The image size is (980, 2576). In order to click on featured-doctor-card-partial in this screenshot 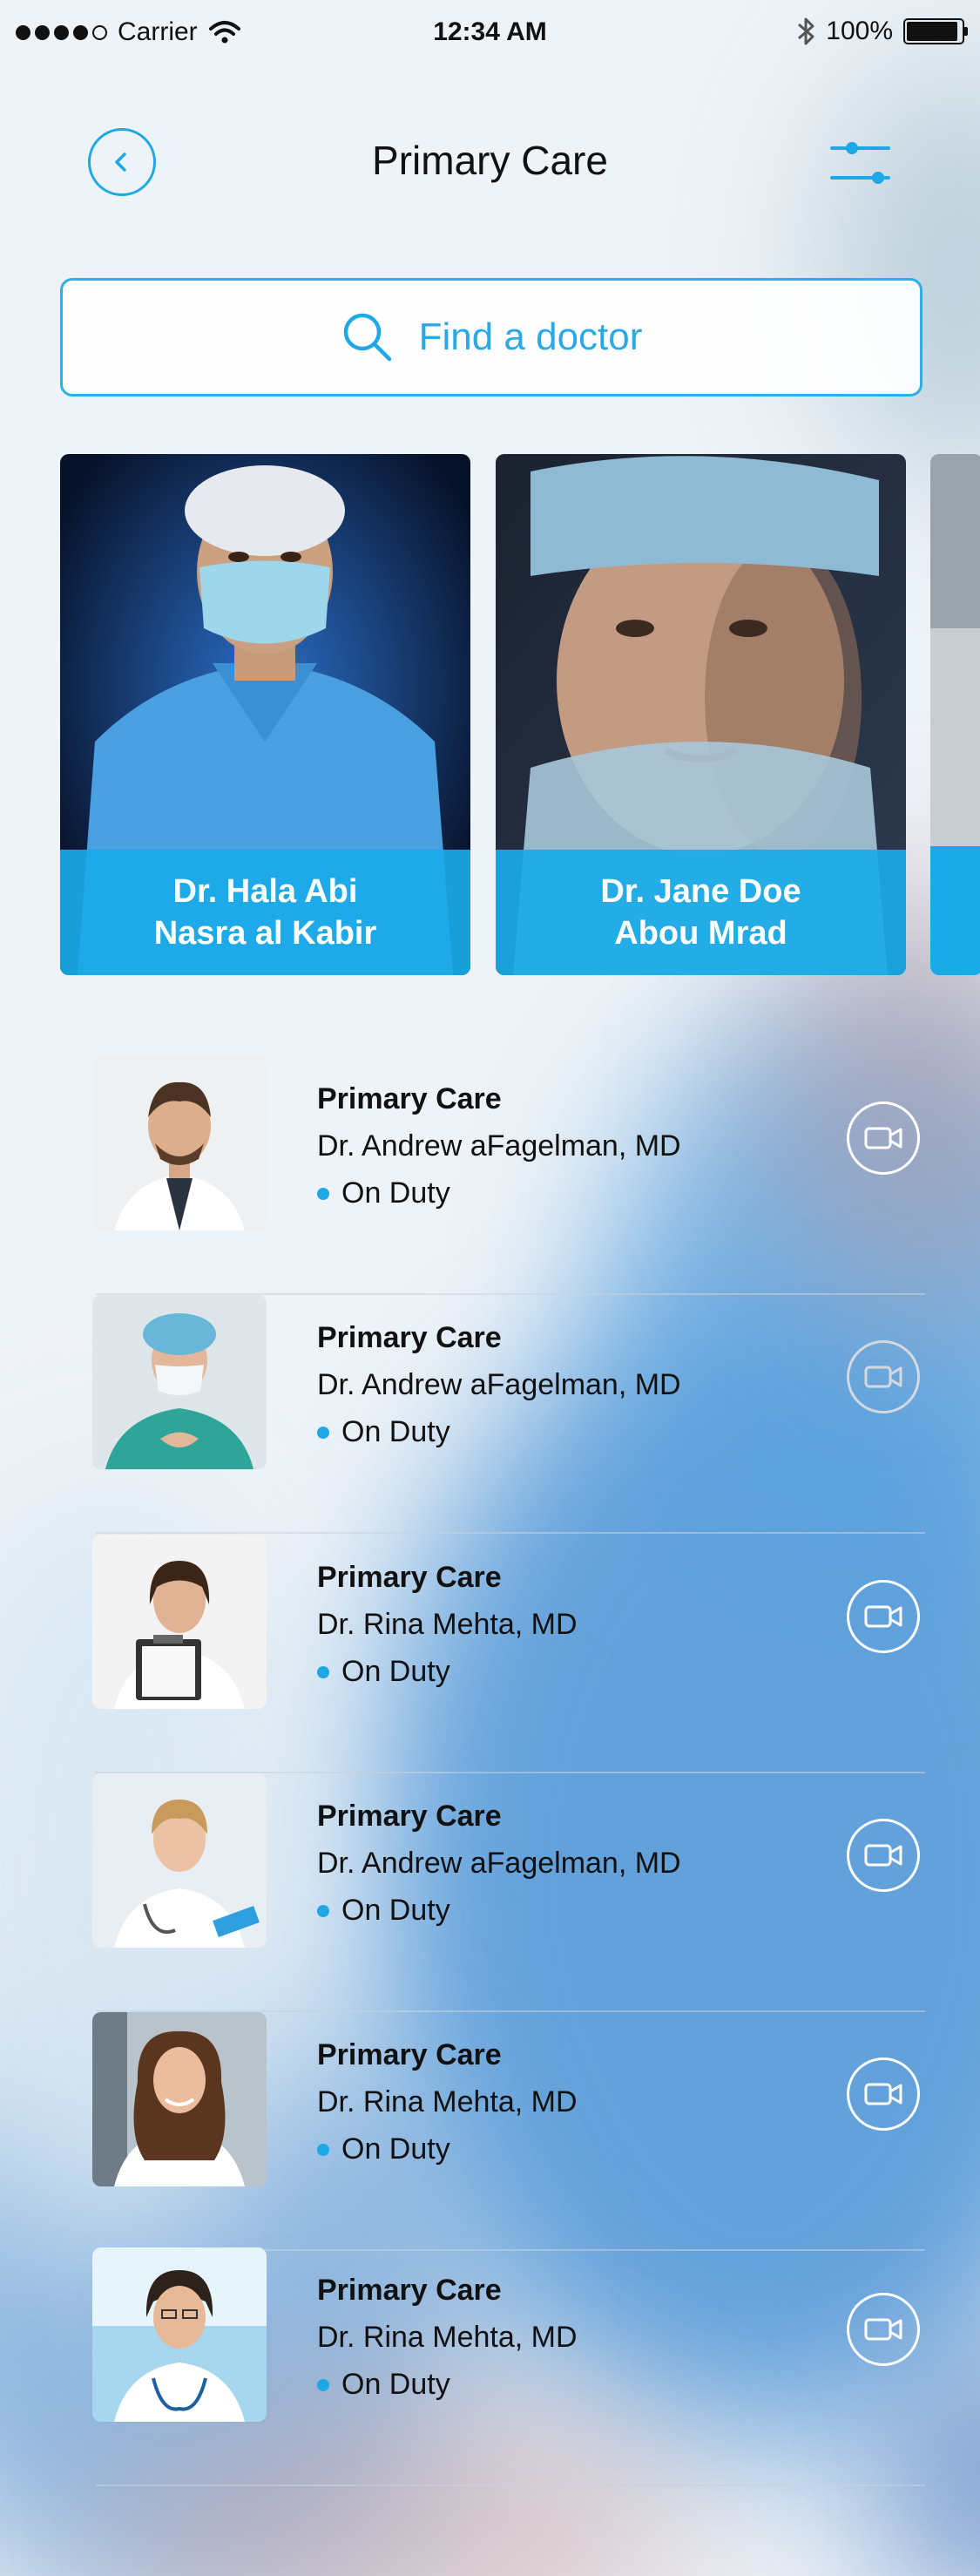, I will do `click(955, 715)`.